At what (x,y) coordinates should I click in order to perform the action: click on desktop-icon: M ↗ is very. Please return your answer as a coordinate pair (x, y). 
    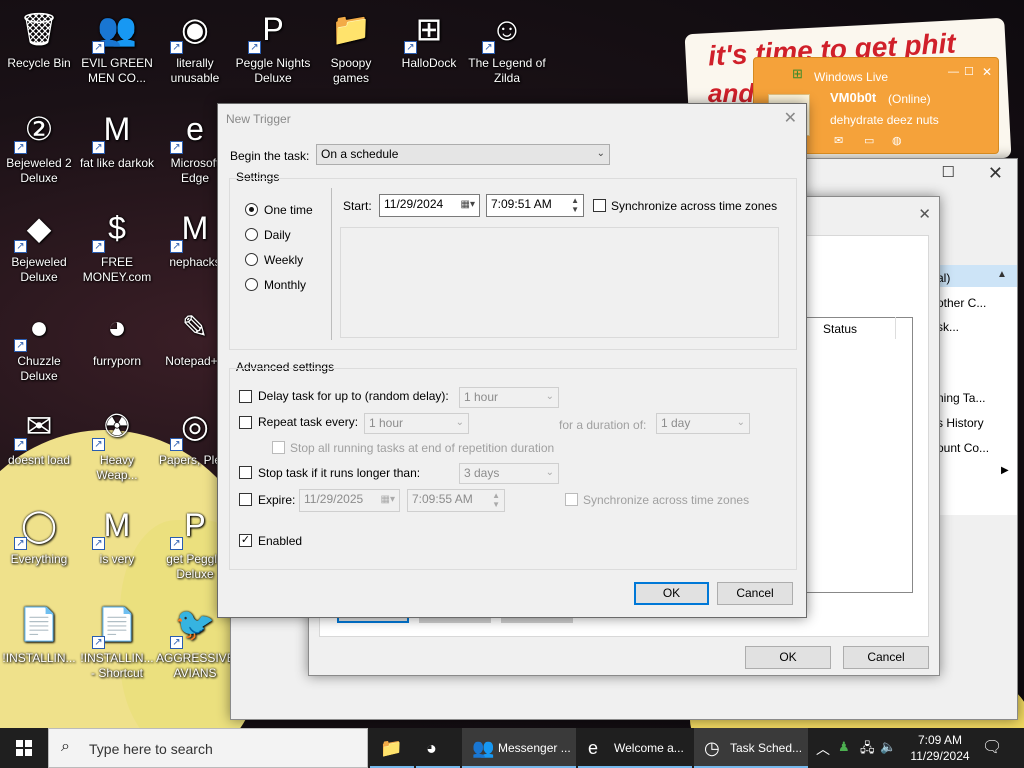
    Looking at the image, I should click on (117, 534).